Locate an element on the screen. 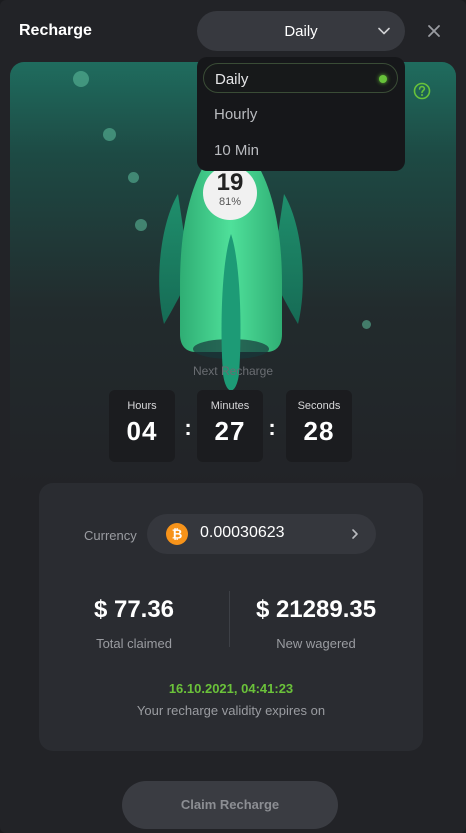 The image size is (466, 833). total-claimed-value: $ 77.36 is located at coordinates (134, 609).